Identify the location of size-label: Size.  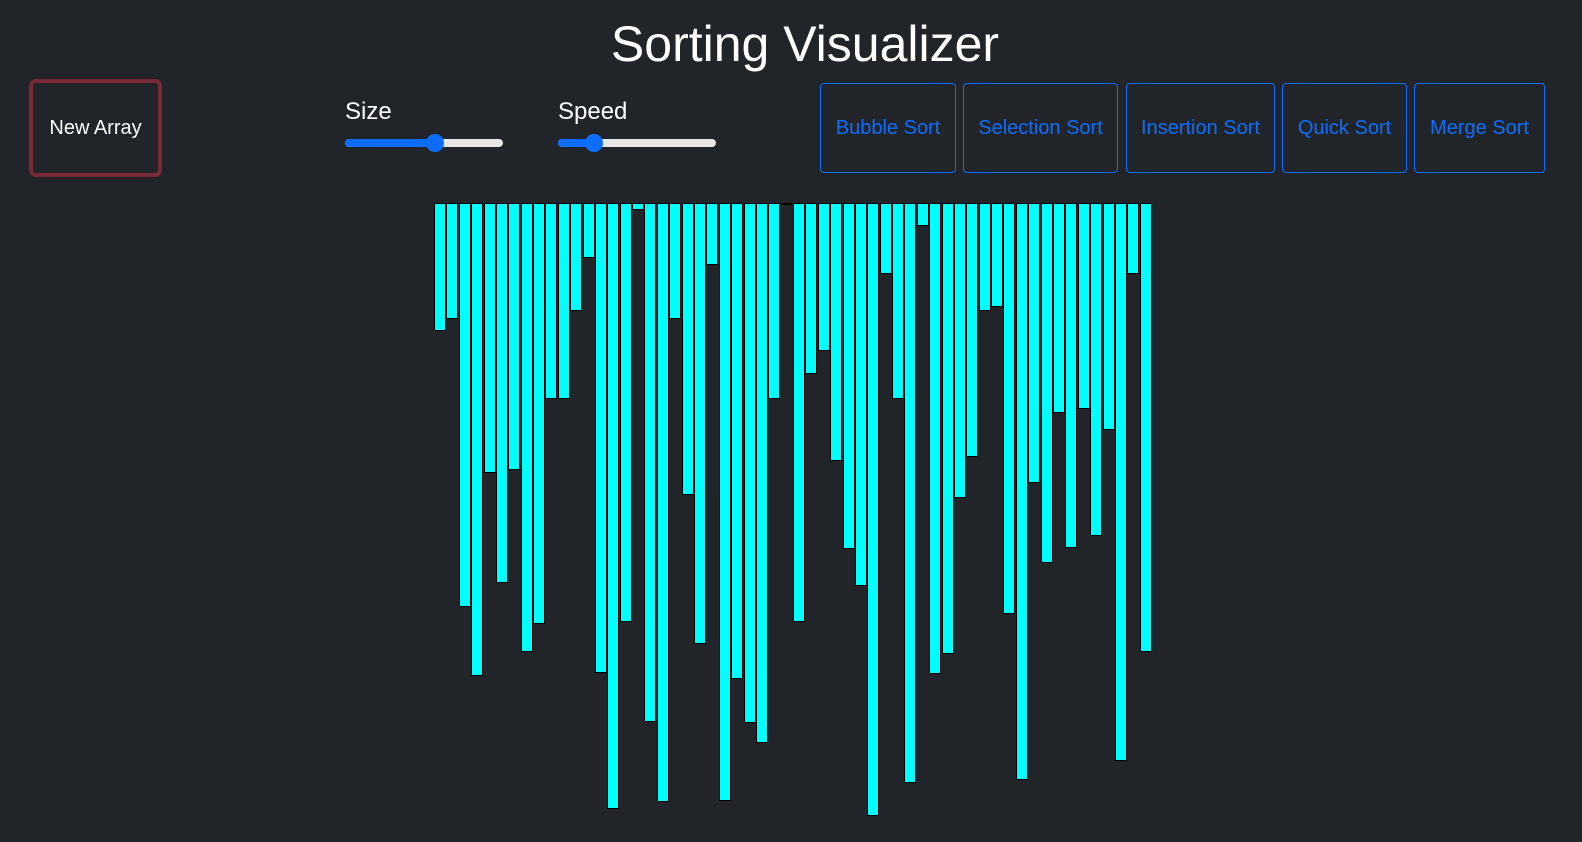
(368, 111).